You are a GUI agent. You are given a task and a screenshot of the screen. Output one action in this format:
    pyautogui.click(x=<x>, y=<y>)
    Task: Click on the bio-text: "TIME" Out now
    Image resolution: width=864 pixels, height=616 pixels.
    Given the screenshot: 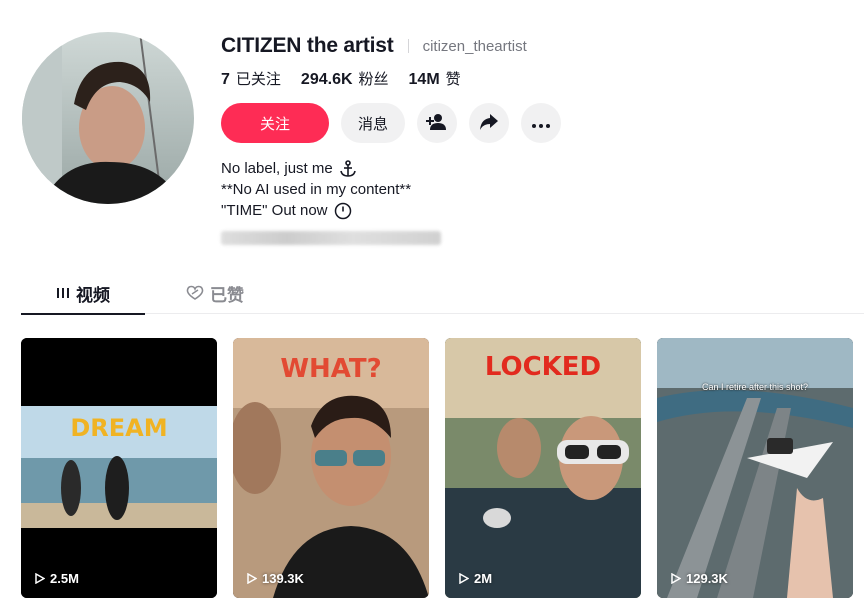 What is the action you would take?
    pyautogui.click(x=274, y=210)
    